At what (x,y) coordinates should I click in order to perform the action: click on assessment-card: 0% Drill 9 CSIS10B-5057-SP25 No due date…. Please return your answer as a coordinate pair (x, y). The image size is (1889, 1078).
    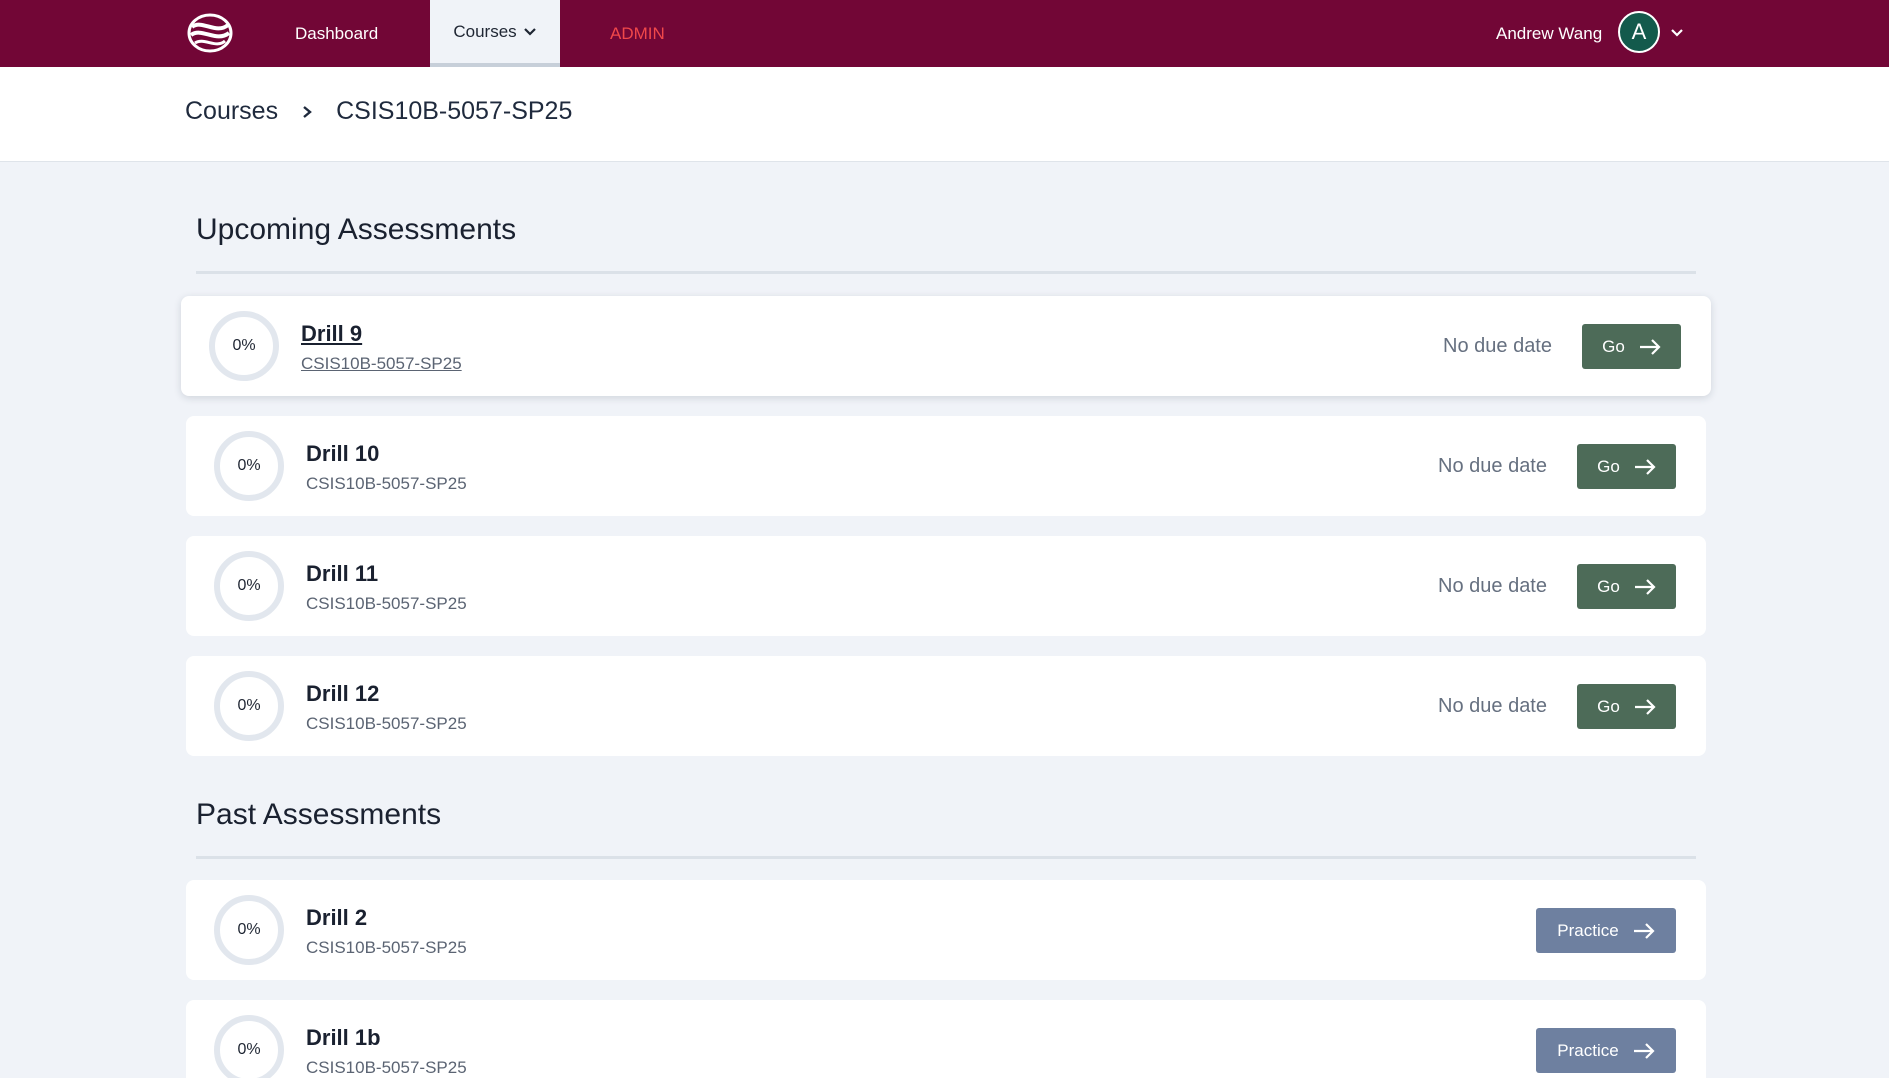
    Looking at the image, I should click on (946, 346).